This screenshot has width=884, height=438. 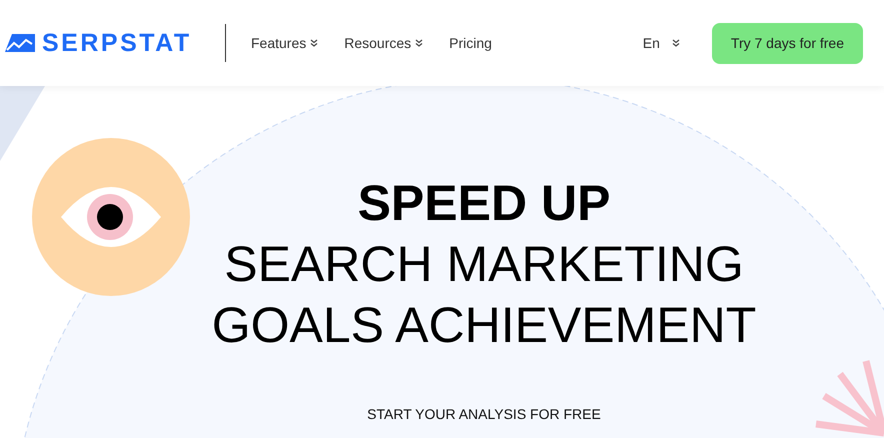 What do you see at coordinates (484, 414) in the screenshot?
I see `hero-subtitle: START YOUR ANALYSIS FOR FREE` at bounding box center [484, 414].